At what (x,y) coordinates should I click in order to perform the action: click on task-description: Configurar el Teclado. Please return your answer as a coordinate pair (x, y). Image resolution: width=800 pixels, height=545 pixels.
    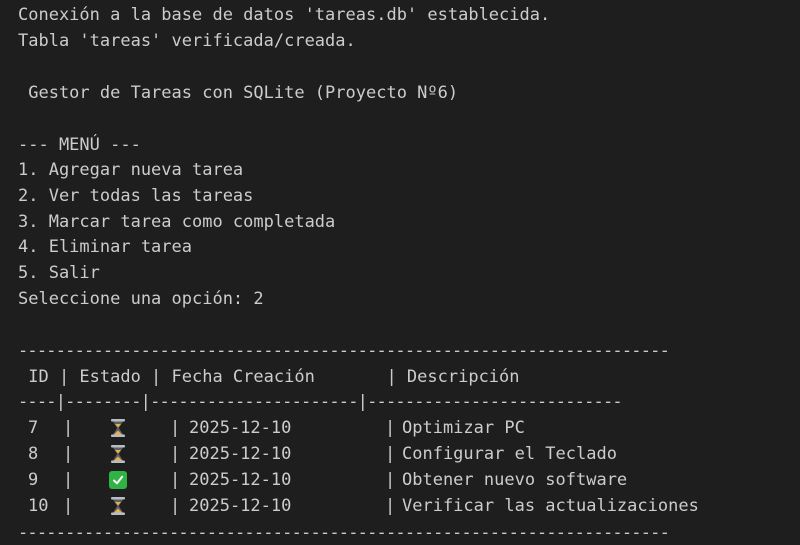
    Looking at the image, I should click on (509, 454).